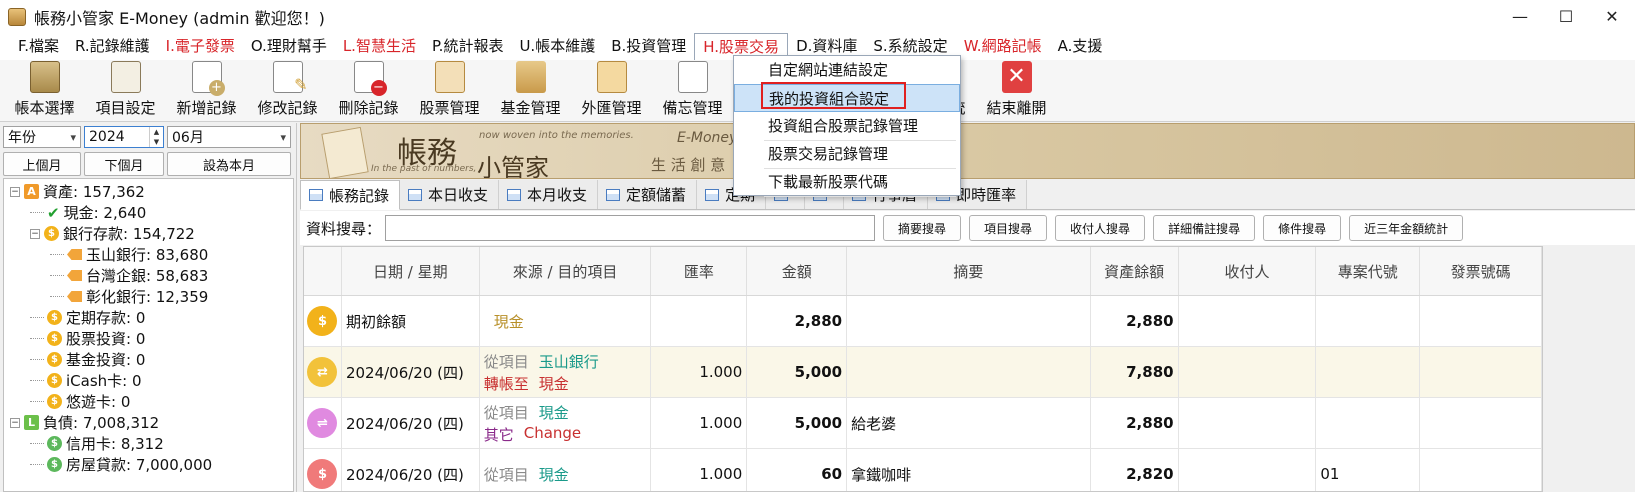 Image resolution: width=1635 pixels, height=492 pixels. What do you see at coordinates (148, 212) in the screenshot?
I see `tree-node: ✔ 現金: 2,640` at bounding box center [148, 212].